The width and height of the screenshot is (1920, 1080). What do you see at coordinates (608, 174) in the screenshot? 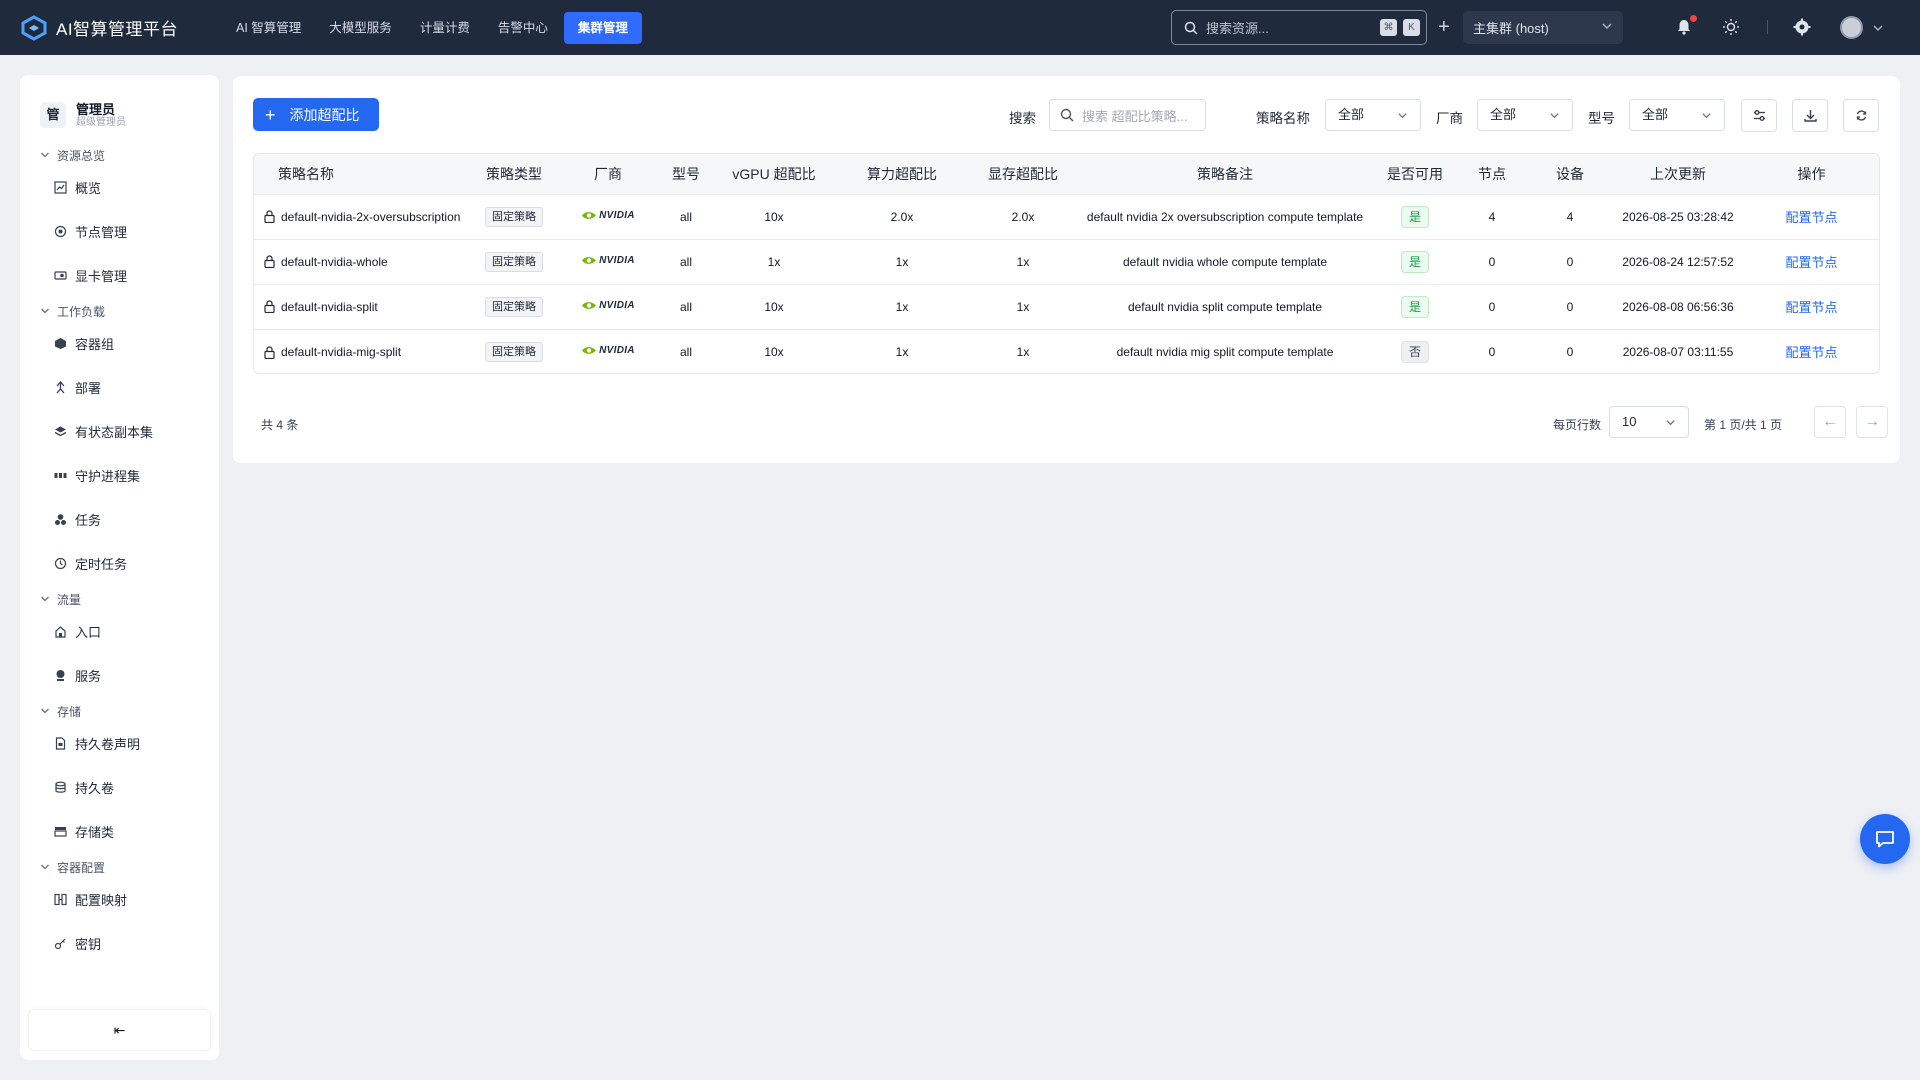
I see `column-header-vendor: 厂商` at bounding box center [608, 174].